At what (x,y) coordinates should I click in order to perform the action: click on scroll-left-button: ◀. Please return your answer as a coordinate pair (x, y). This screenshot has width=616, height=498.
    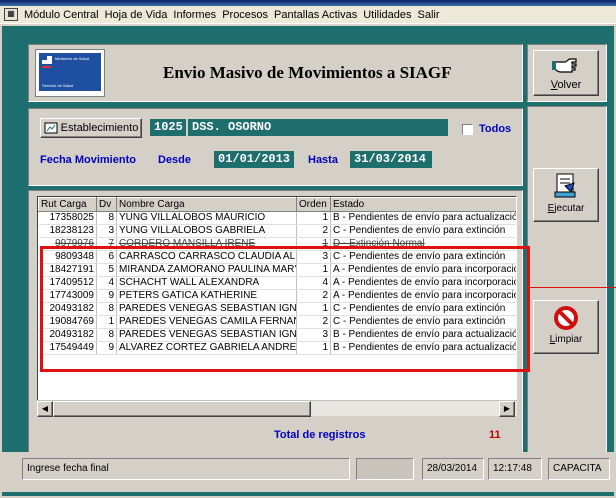
    Looking at the image, I should click on (45, 409).